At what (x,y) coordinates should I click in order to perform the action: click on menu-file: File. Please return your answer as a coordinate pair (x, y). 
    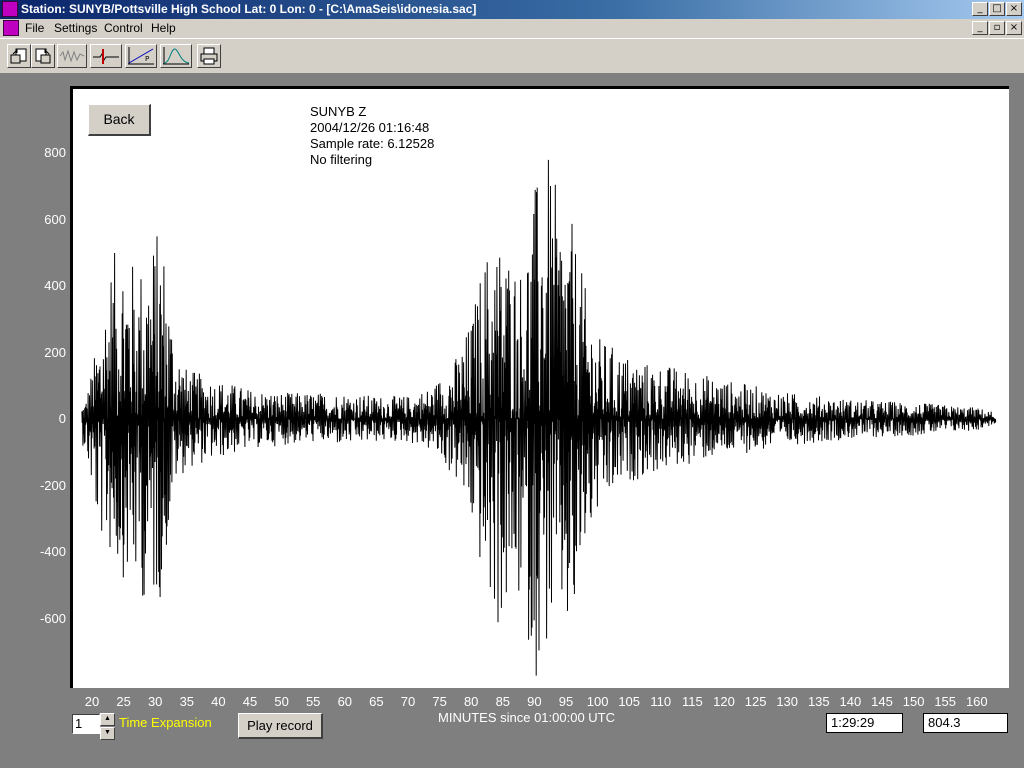
    Looking at the image, I should click on (34, 28).